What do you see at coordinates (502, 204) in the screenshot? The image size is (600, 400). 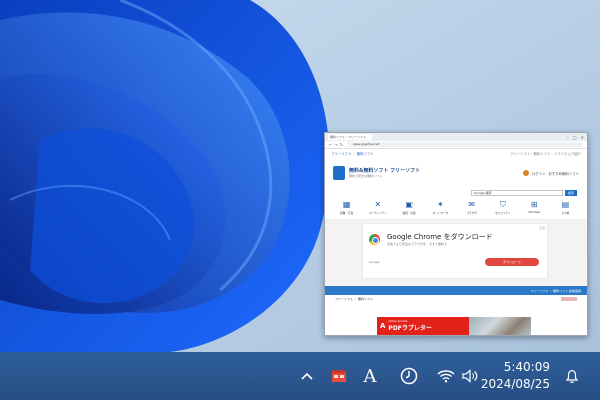 I see `category-icon: ⛉` at bounding box center [502, 204].